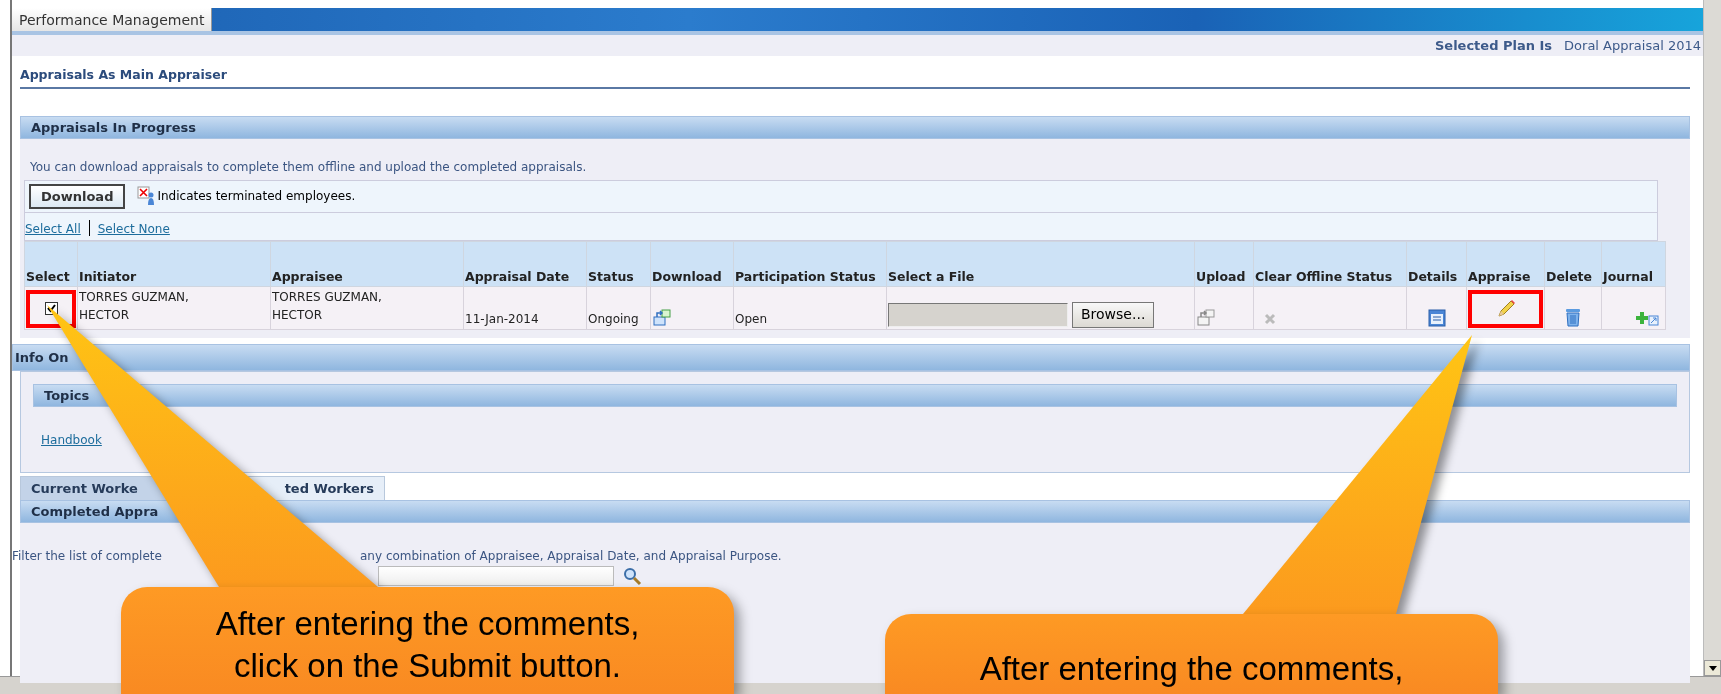 The image size is (1721, 694). I want to click on column-header: Upload, so click(1221, 276).